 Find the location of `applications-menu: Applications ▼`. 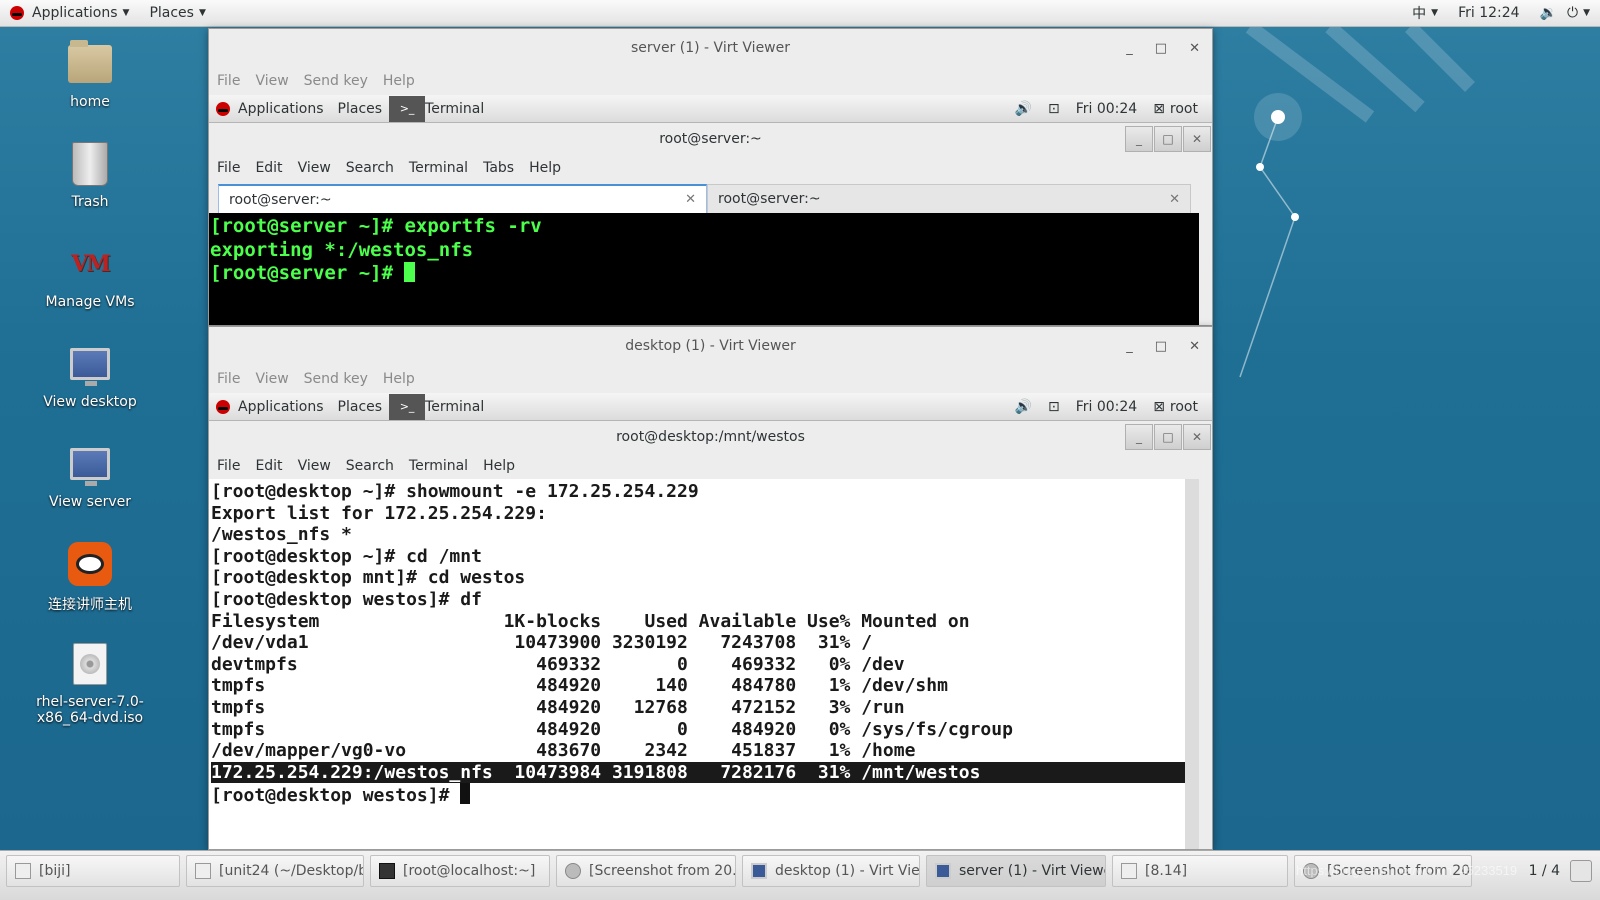

applications-menu: Applications ▼ is located at coordinates (69, 13).